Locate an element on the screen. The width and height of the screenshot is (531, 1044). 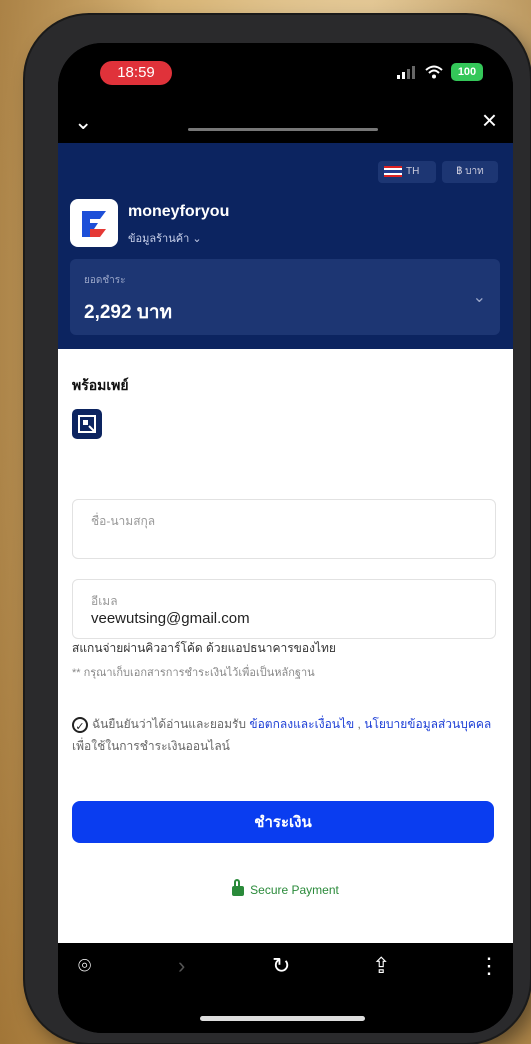
browser-toolbar: ⌾ › ↻ ⇪ ⋮ is located at coordinates (285, 988).